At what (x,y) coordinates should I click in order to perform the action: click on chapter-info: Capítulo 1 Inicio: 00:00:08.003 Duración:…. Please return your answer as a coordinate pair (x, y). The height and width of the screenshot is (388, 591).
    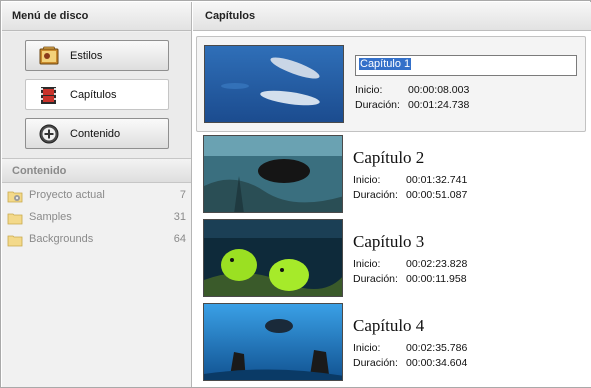
    Looking at the image, I should click on (466, 83).